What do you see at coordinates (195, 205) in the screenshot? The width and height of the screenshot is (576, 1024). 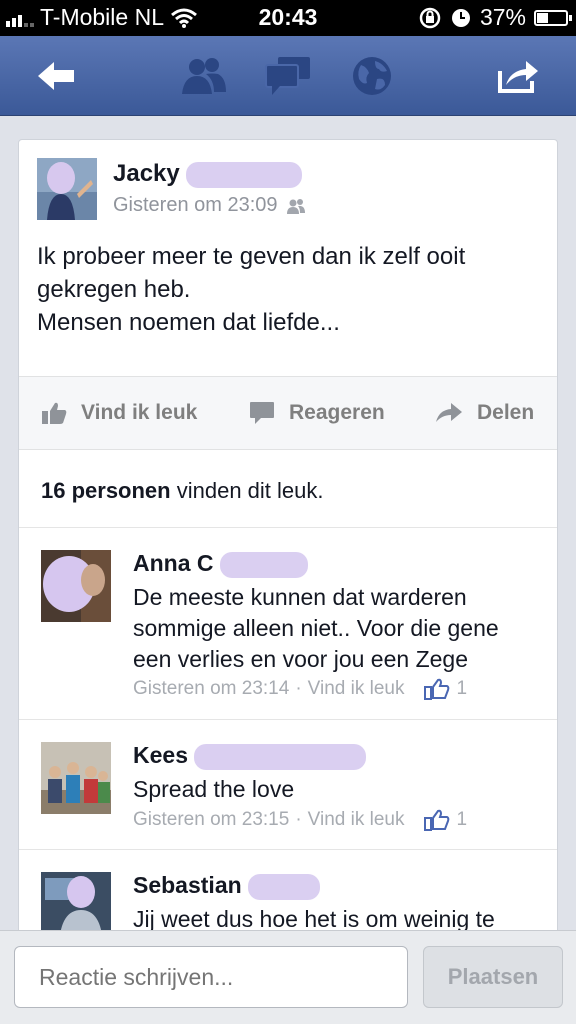 I see `post-timestamp: Gisteren om 23:09` at bounding box center [195, 205].